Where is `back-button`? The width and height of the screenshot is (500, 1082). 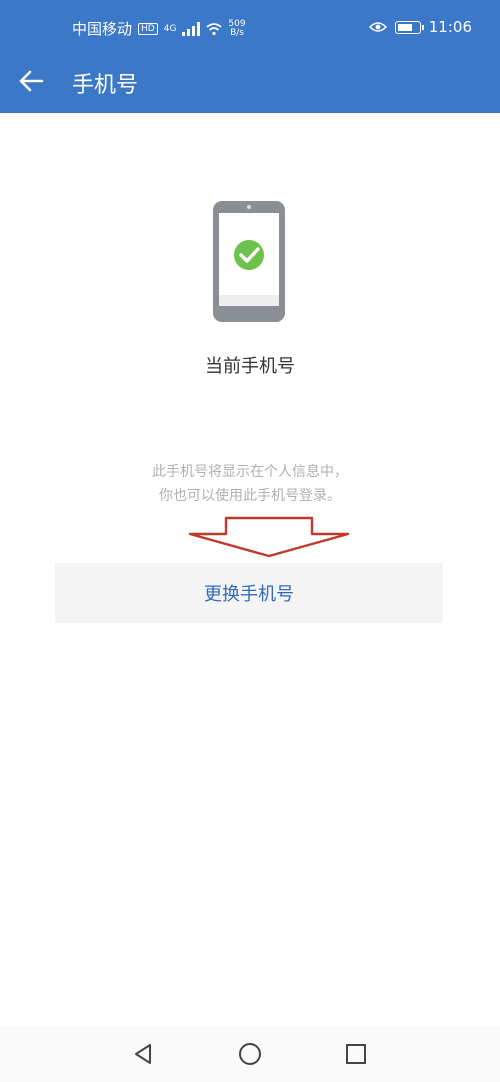
back-button is located at coordinates (32, 81).